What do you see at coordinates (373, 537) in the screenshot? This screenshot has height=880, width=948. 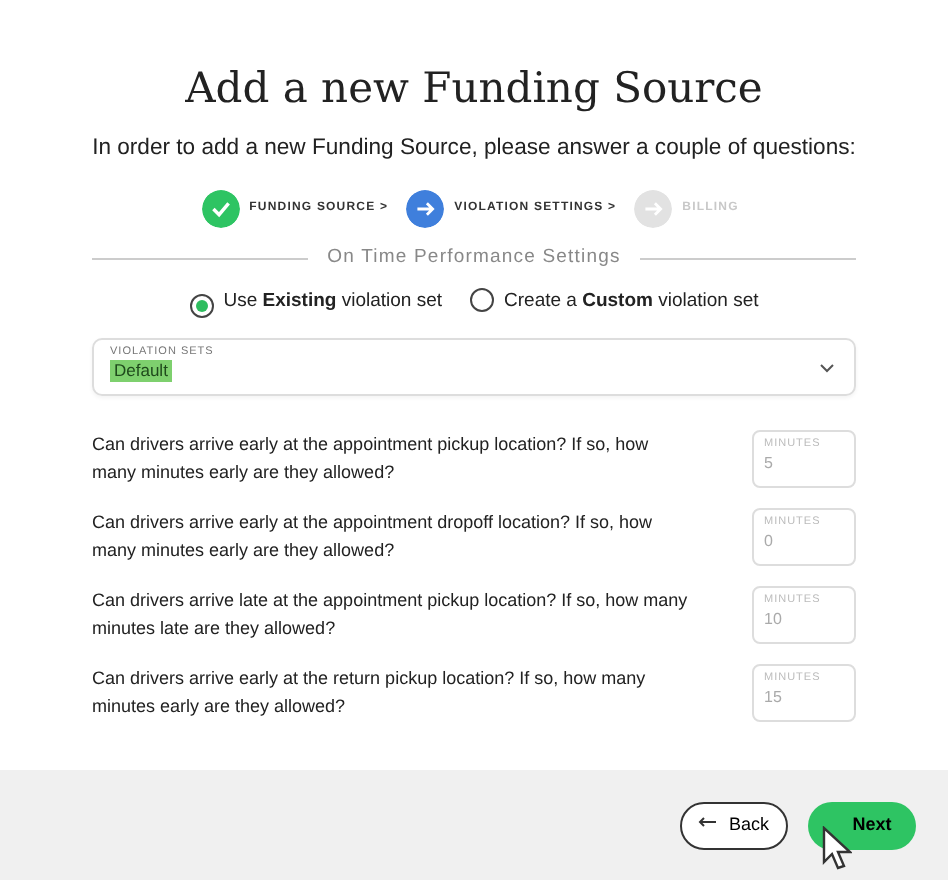 I see `question-text: Can drivers arrive early at the appointment dropoff location? If so, how many minutes early are they allowed?` at bounding box center [373, 537].